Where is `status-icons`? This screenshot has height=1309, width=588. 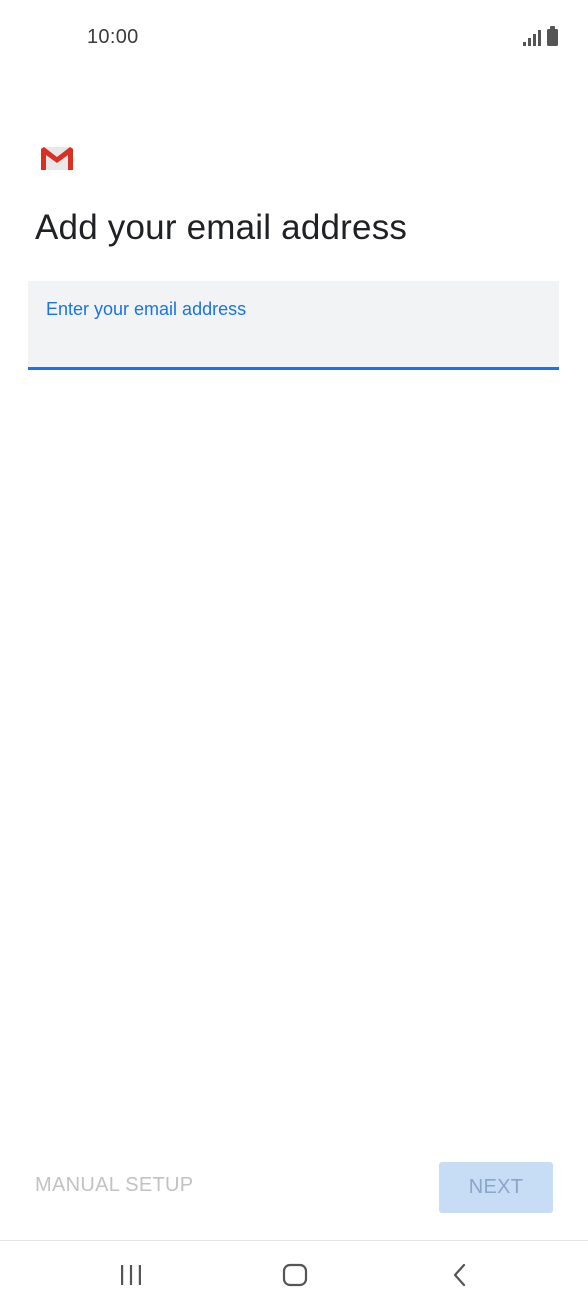
status-icons is located at coordinates (540, 36).